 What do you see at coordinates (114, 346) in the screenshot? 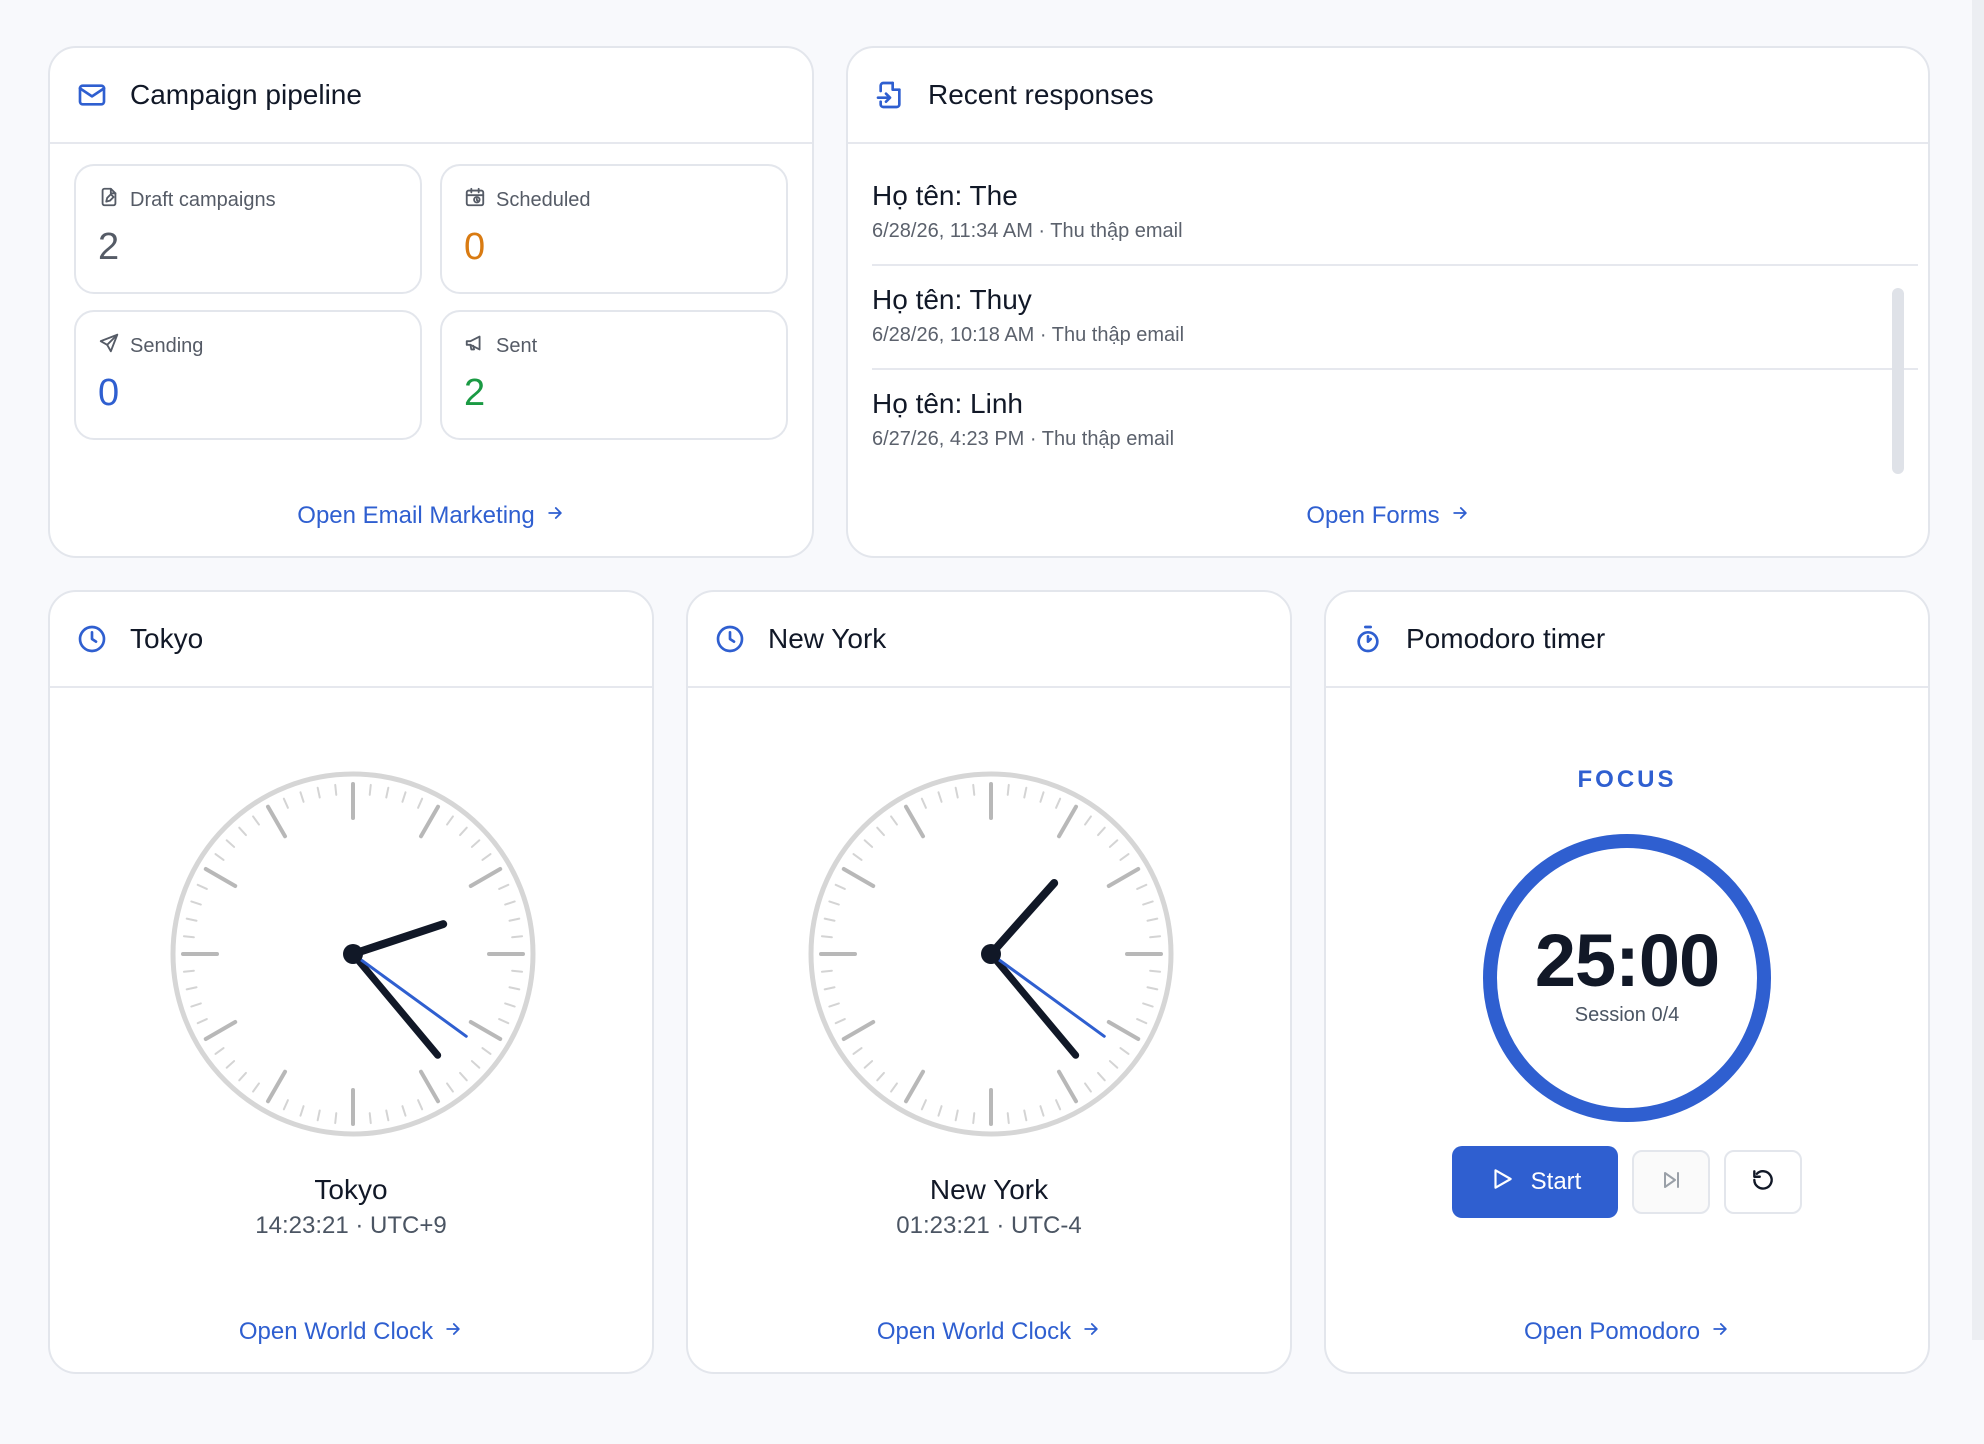
I see `send-icon` at bounding box center [114, 346].